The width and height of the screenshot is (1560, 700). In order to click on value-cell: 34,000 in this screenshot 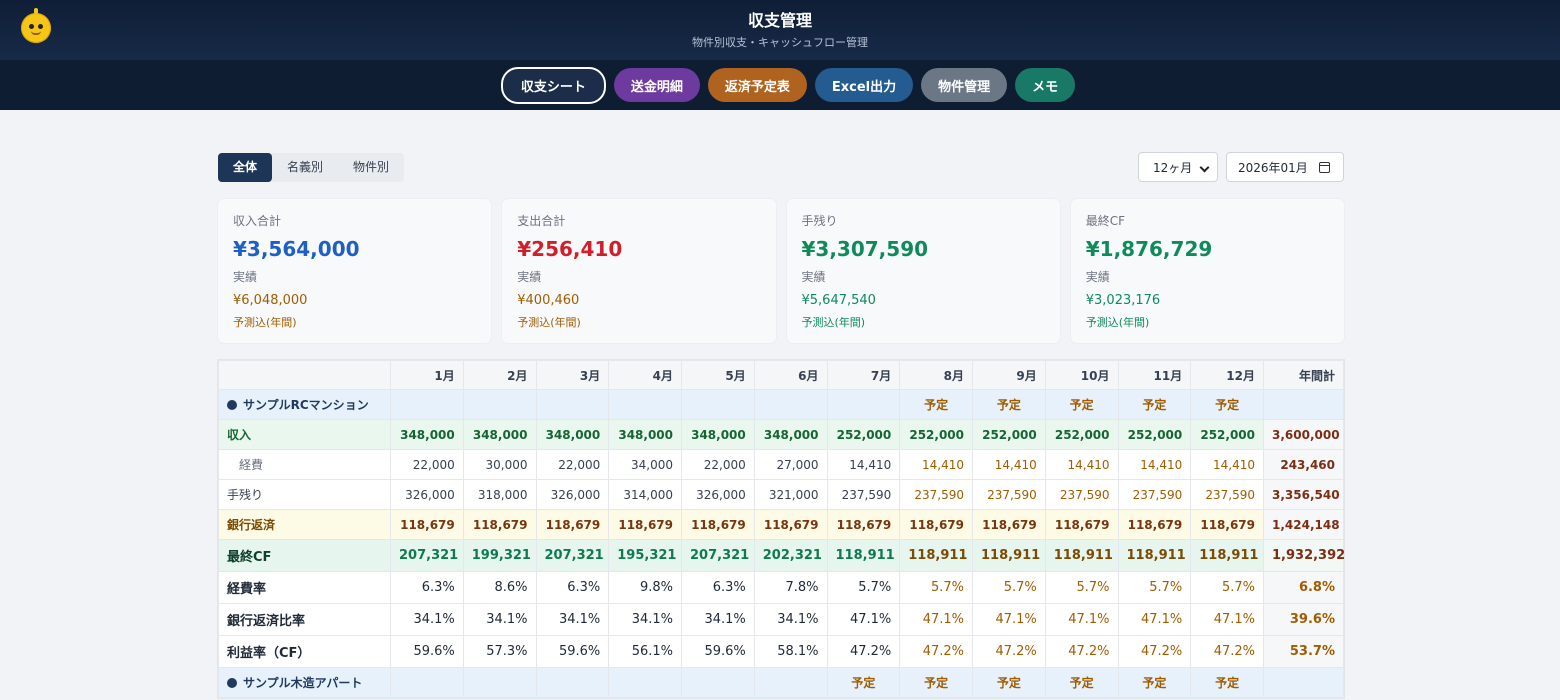, I will do `click(645, 464)`.